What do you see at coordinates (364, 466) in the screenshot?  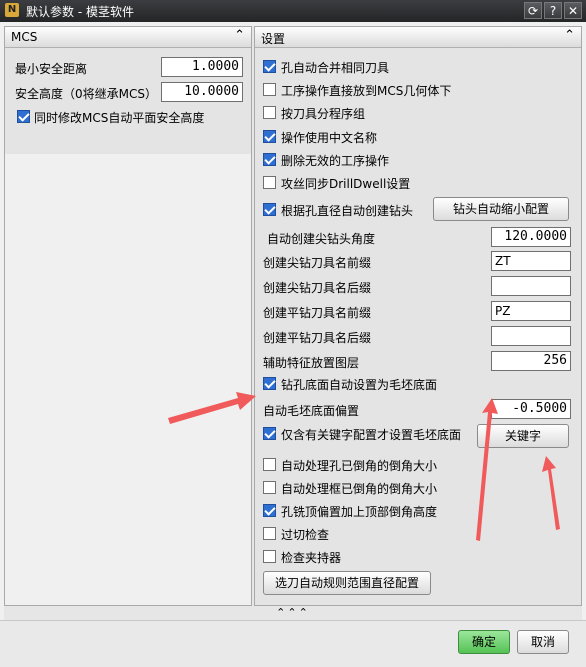 I see `annotation-arrows` at bounding box center [364, 466].